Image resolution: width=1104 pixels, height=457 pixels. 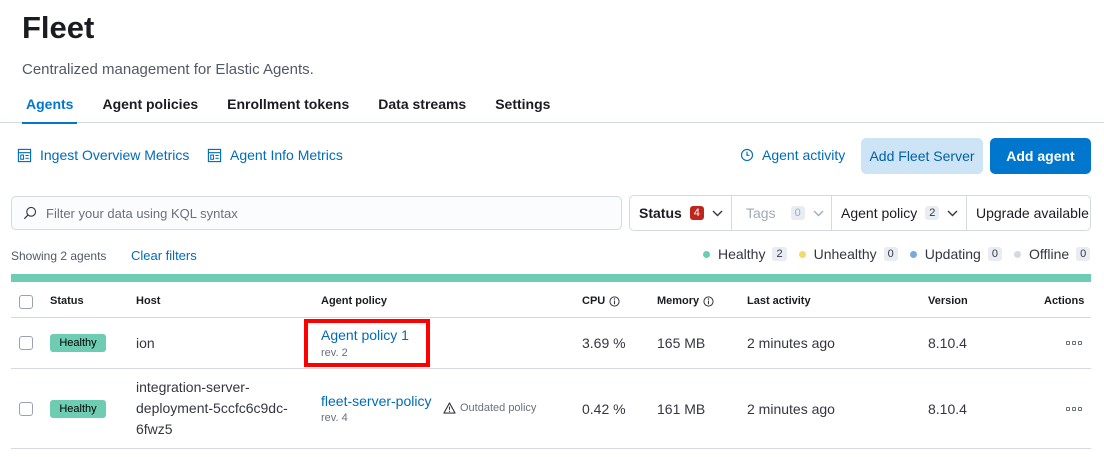 I want to click on agent-policy-filter-count: 2, so click(x=932, y=213).